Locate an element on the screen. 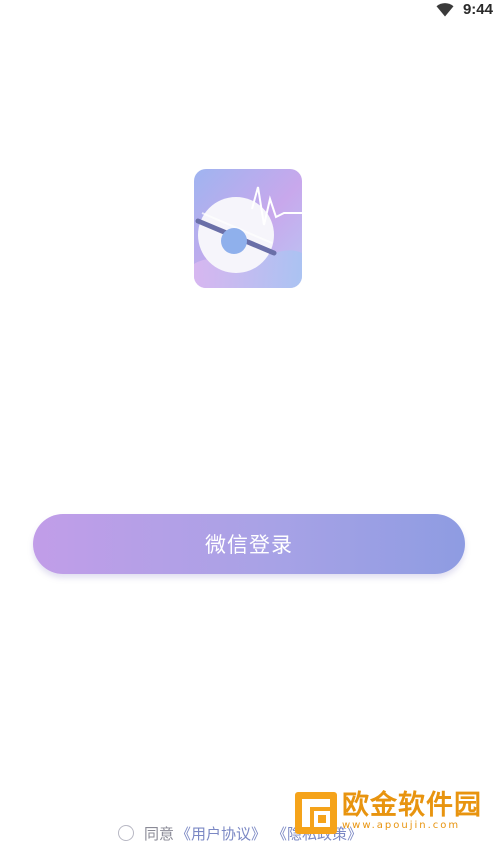 The image size is (500, 844). user-agreement-link: 《用户协议》 is located at coordinates (221, 833).